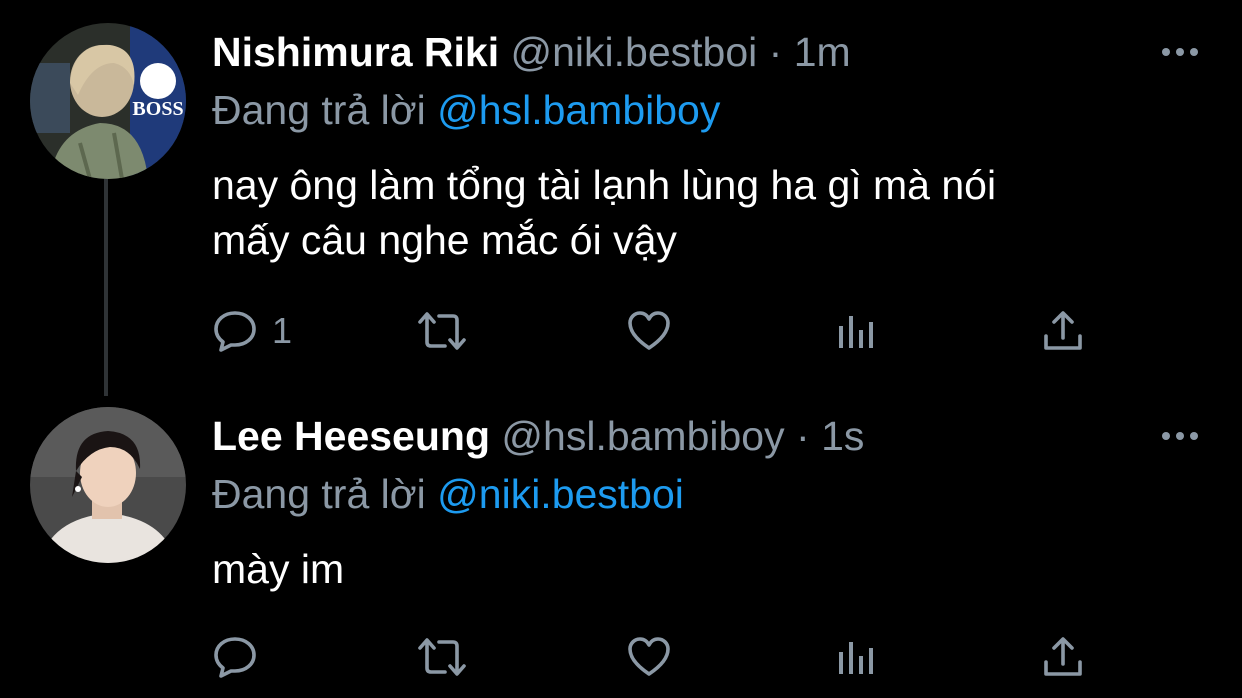 The height and width of the screenshot is (698, 1242). I want to click on svg-text: BOSS, so click(157, 109).